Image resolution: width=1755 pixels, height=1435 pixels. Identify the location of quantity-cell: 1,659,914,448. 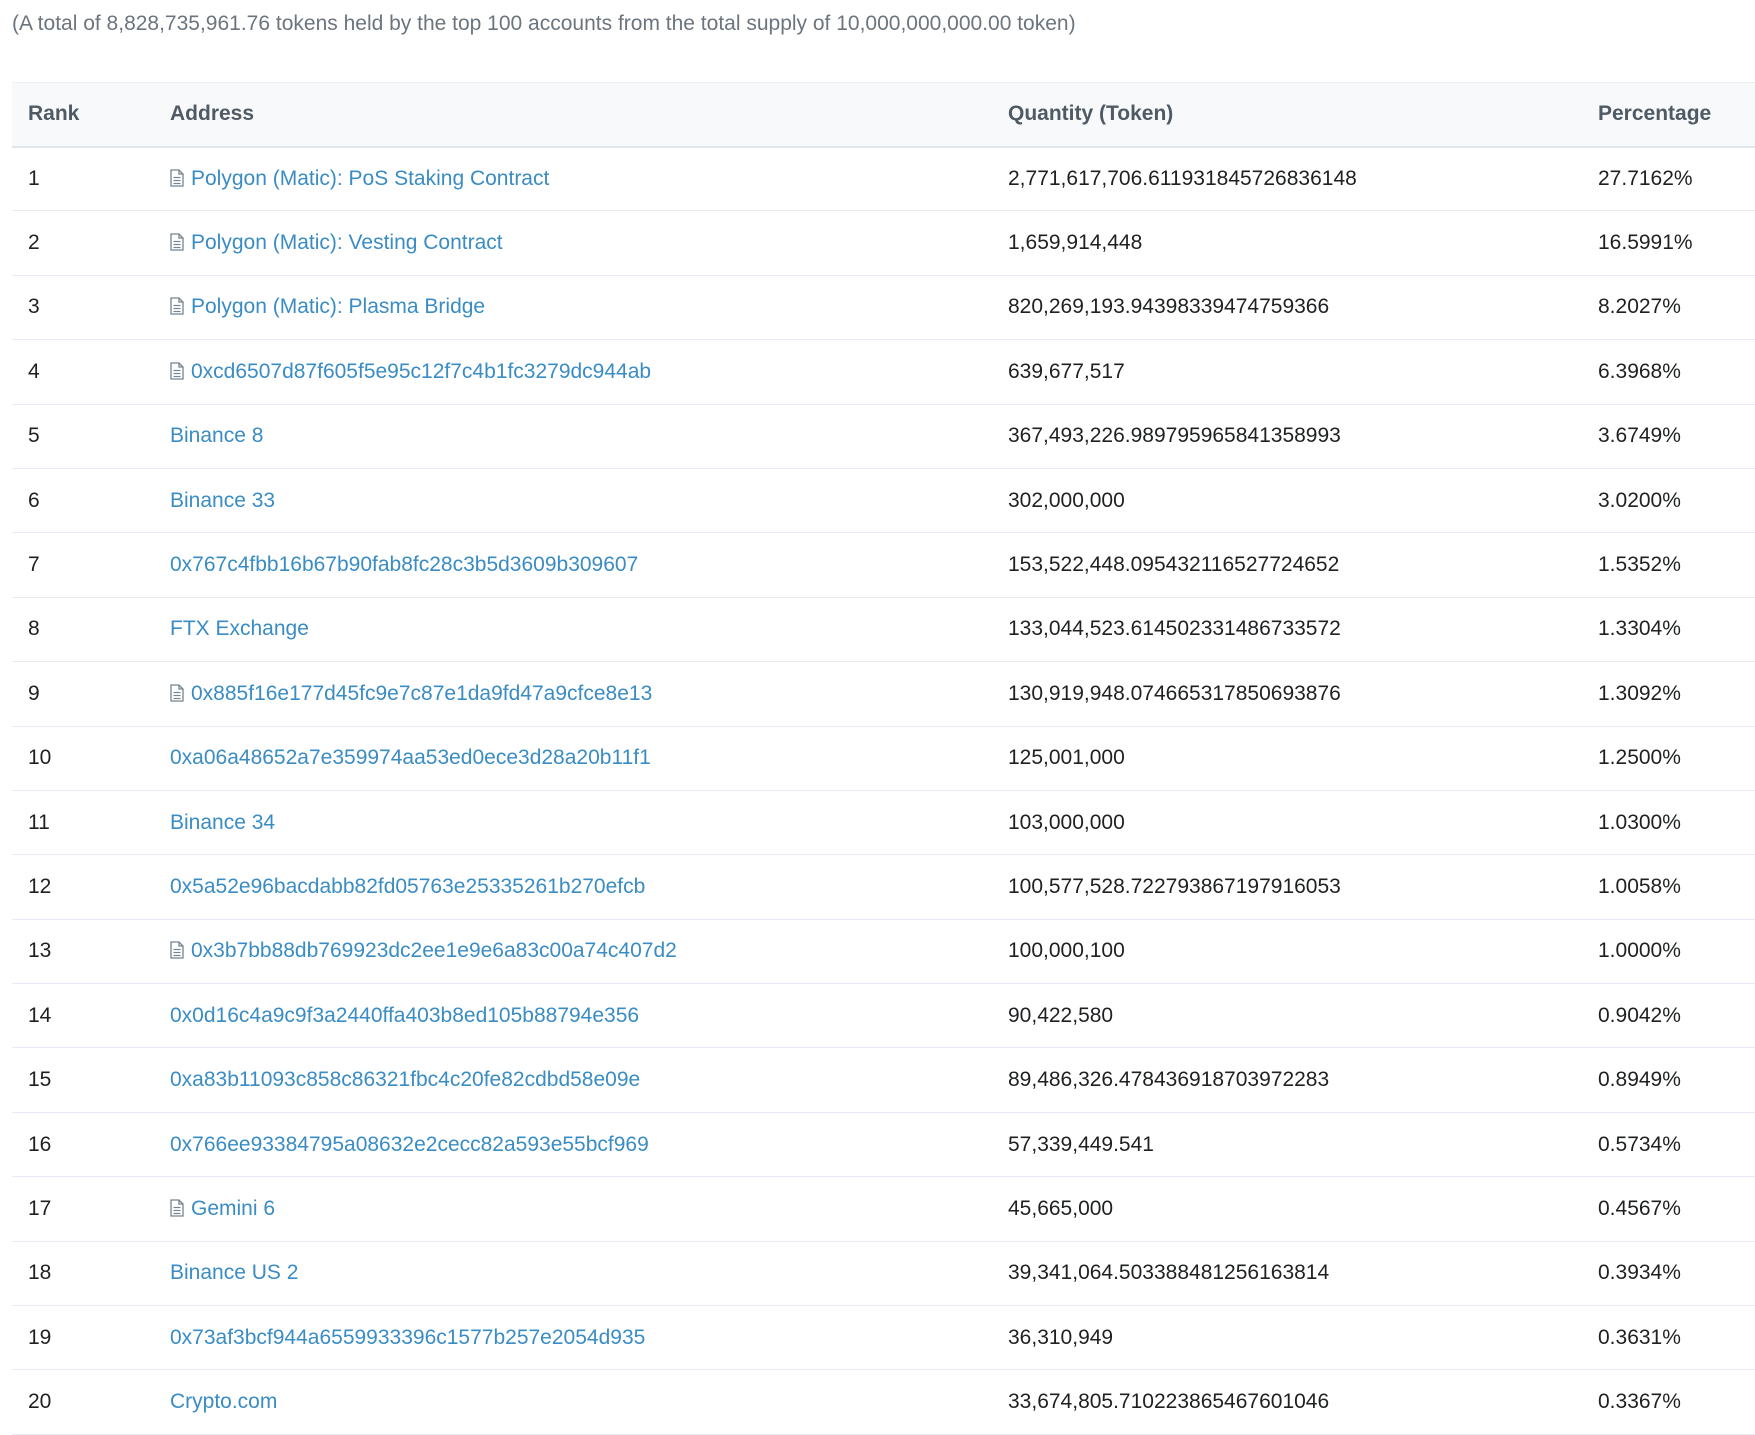
(1075, 243).